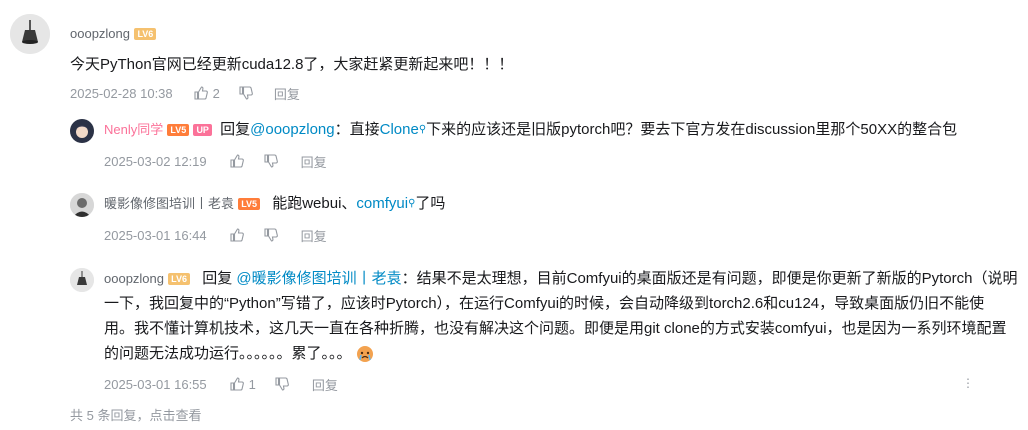 This screenshot has width=1028, height=430. I want to click on mention-link: @ooopzlong, so click(292, 129).